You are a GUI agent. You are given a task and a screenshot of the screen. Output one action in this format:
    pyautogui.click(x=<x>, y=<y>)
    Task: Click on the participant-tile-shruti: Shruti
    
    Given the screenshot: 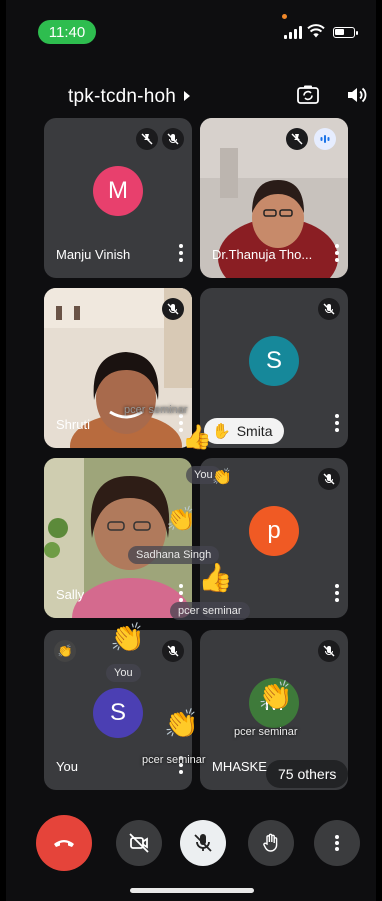 What is the action you would take?
    pyautogui.click(x=118, y=368)
    